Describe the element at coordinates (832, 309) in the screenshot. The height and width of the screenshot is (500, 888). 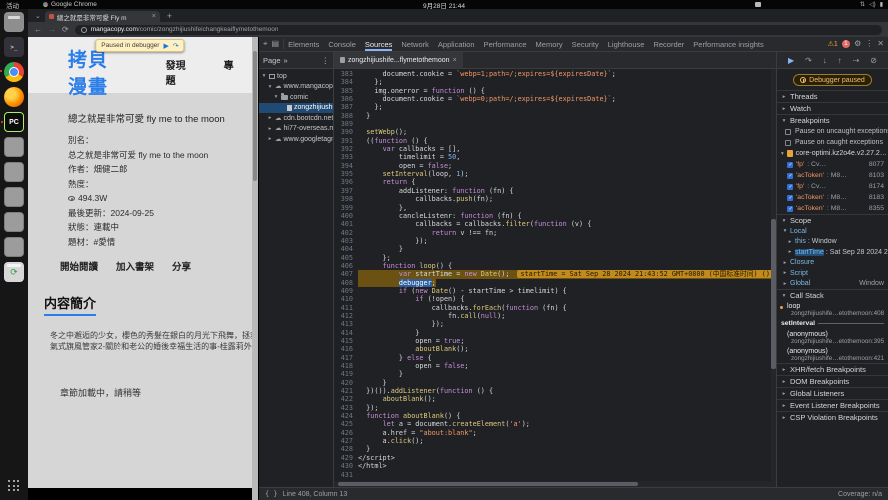
I see `call-stack-frame: loop zongzhijiushife…etothemoon:408` at that location.